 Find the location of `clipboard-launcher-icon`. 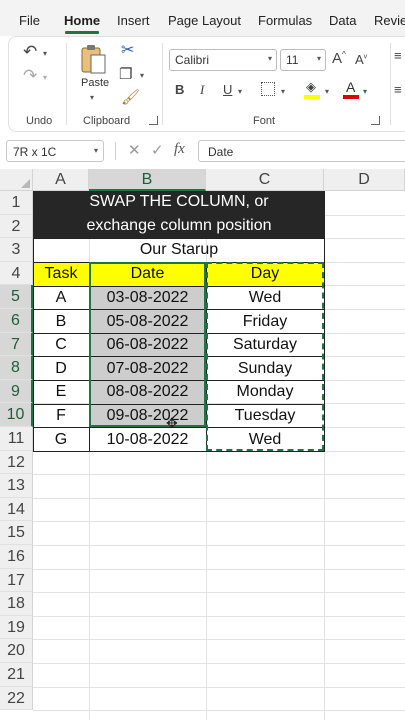

clipboard-launcher-icon is located at coordinates (153, 120).